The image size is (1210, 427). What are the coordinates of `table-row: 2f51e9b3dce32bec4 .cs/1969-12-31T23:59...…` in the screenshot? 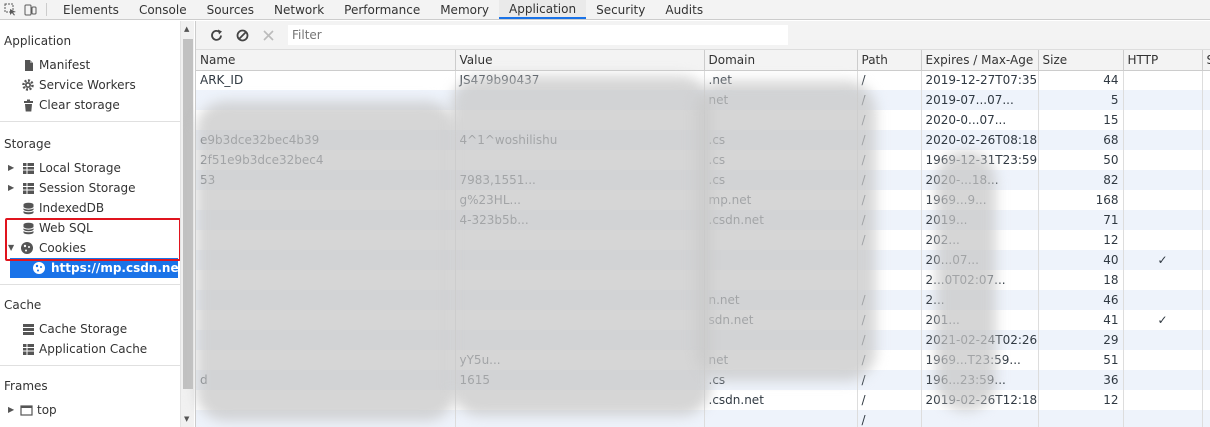 It's located at (703, 160).